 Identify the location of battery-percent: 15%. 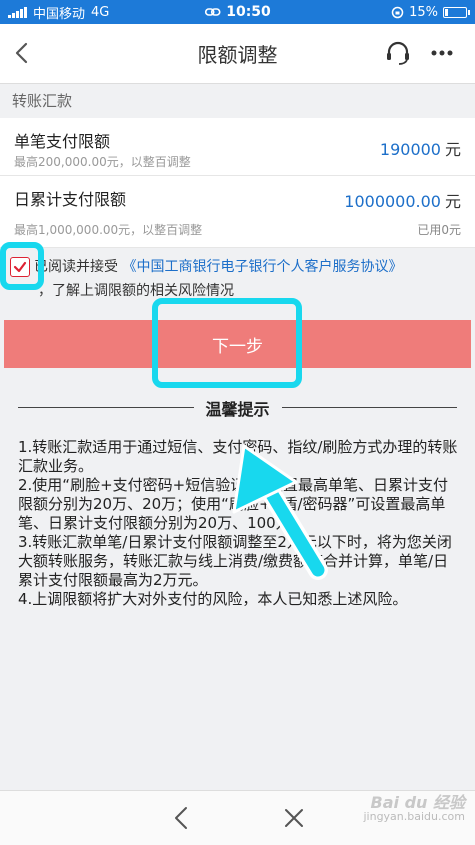
(423, 12).